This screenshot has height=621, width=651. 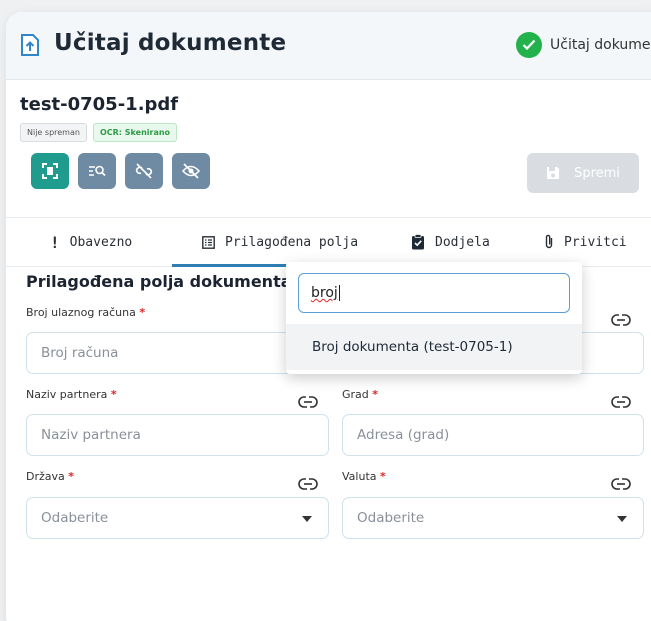 I want to click on scan-icon, so click(x=50, y=171).